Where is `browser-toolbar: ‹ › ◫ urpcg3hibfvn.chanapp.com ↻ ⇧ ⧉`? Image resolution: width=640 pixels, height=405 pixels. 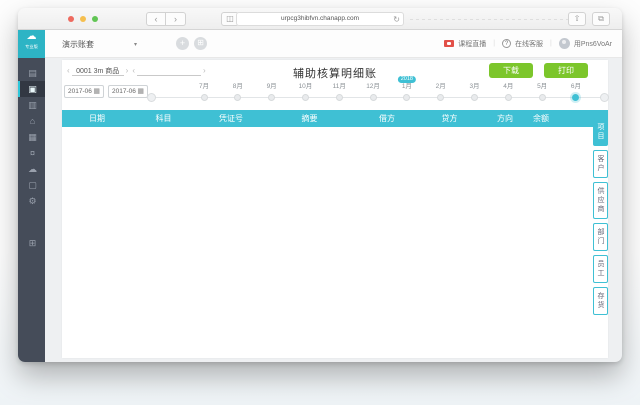 browser-toolbar: ‹ › ◫ urpcg3hibfvn.chanapp.com ↻ ⇧ ⧉ is located at coordinates (320, 19).